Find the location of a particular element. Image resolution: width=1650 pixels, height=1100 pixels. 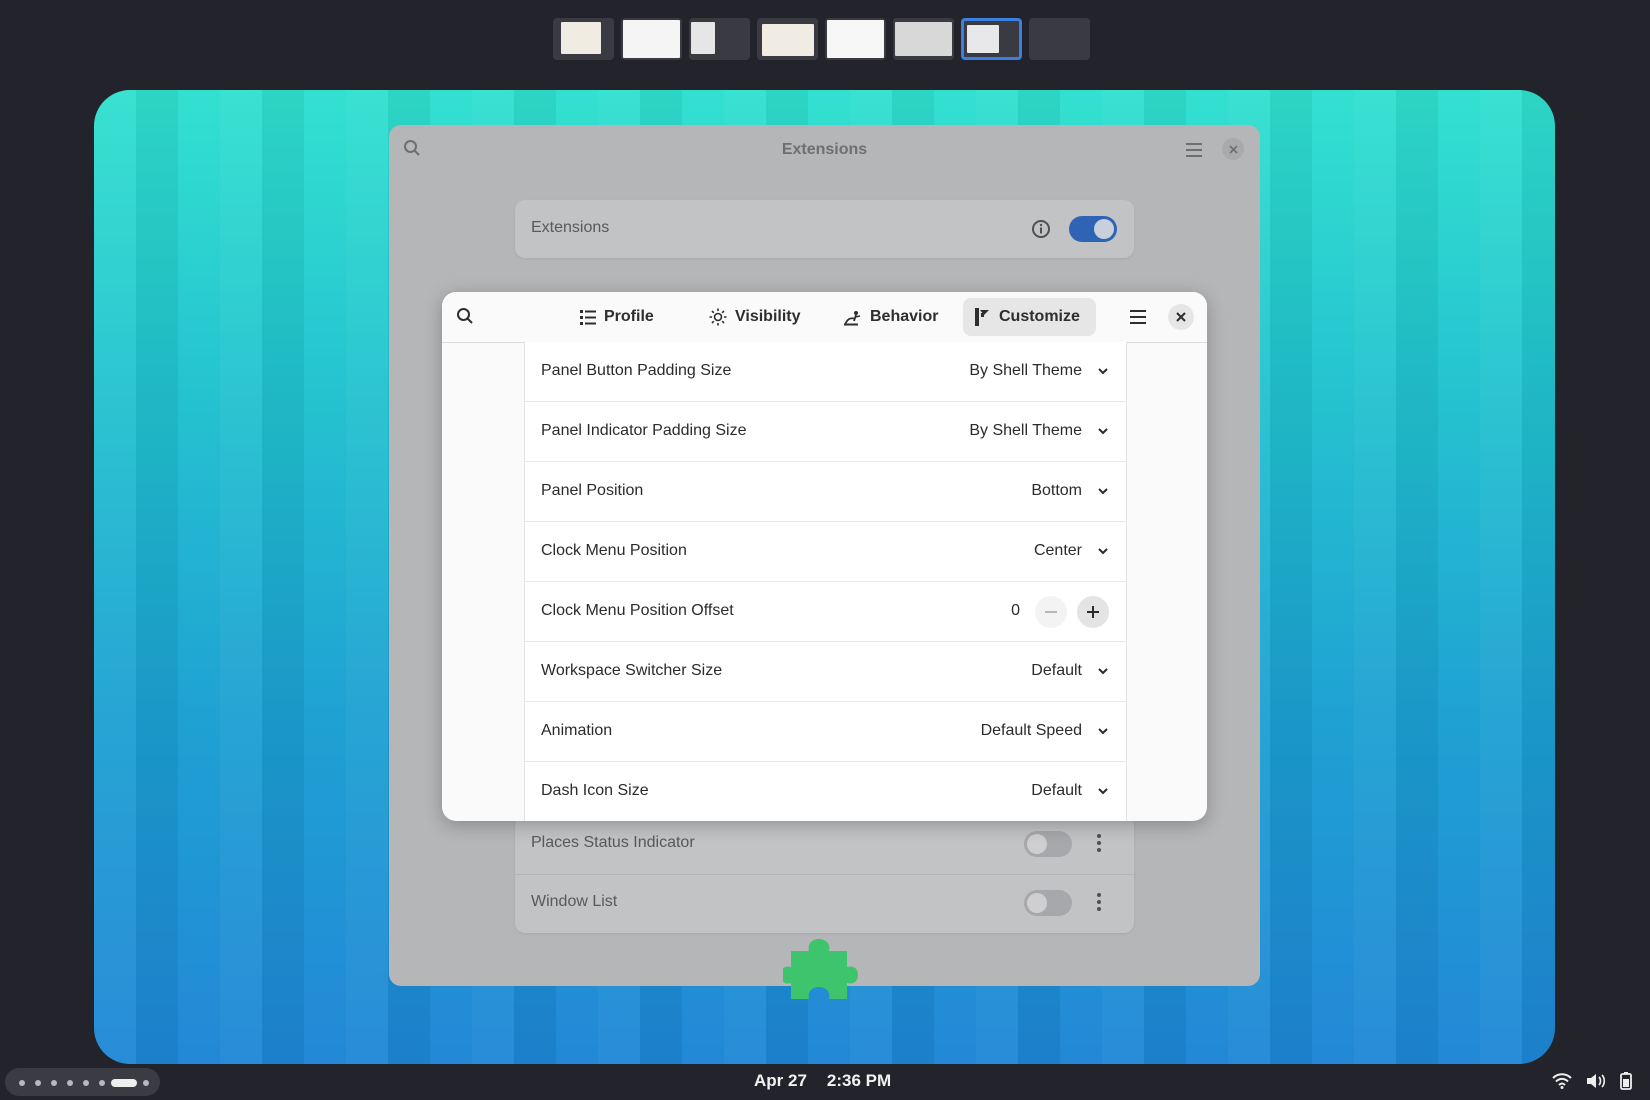

battery-icon is located at coordinates (1626, 1081).